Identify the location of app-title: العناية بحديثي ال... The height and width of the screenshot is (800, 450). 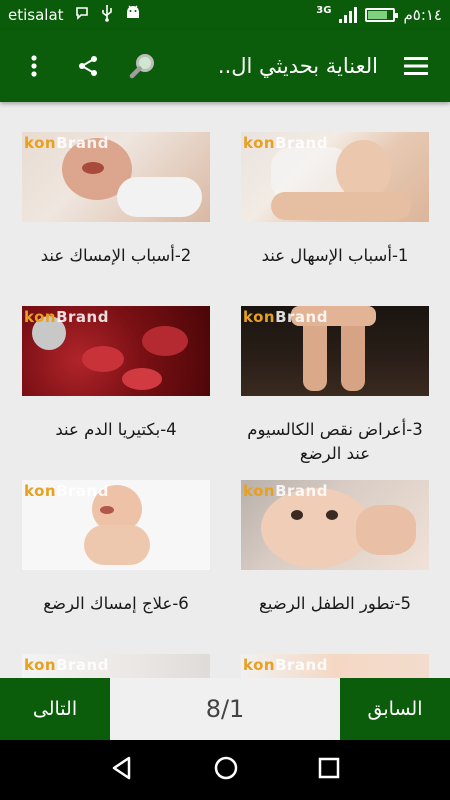
(297, 66).